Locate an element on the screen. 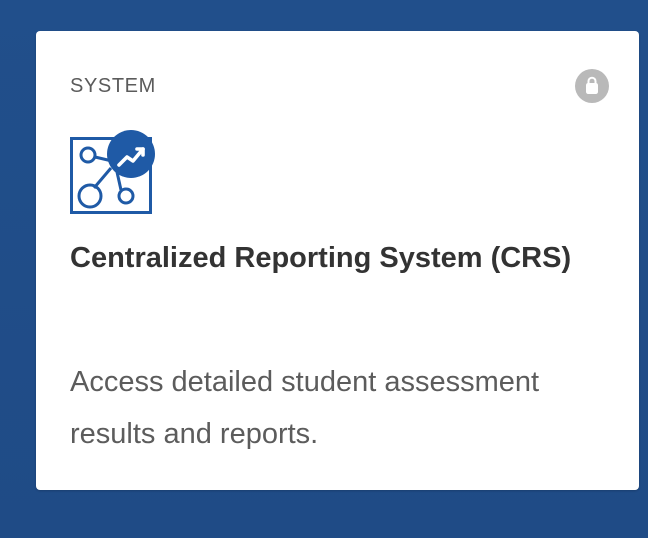 The image size is (648, 538). card-category: SYSTEM is located at coordinates (113, 86).